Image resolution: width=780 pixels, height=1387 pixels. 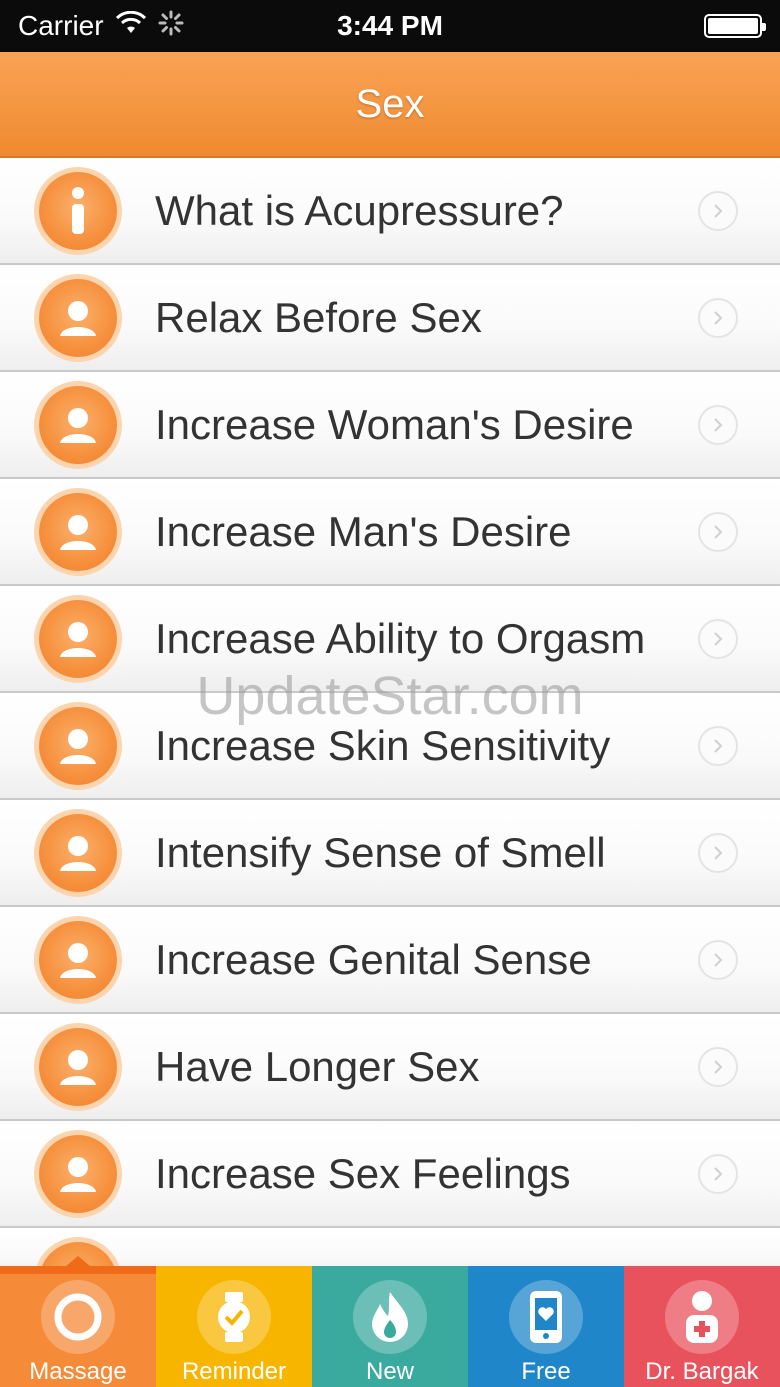 I want to click on tab-massage: Massage, so click(x=78, y=1321).